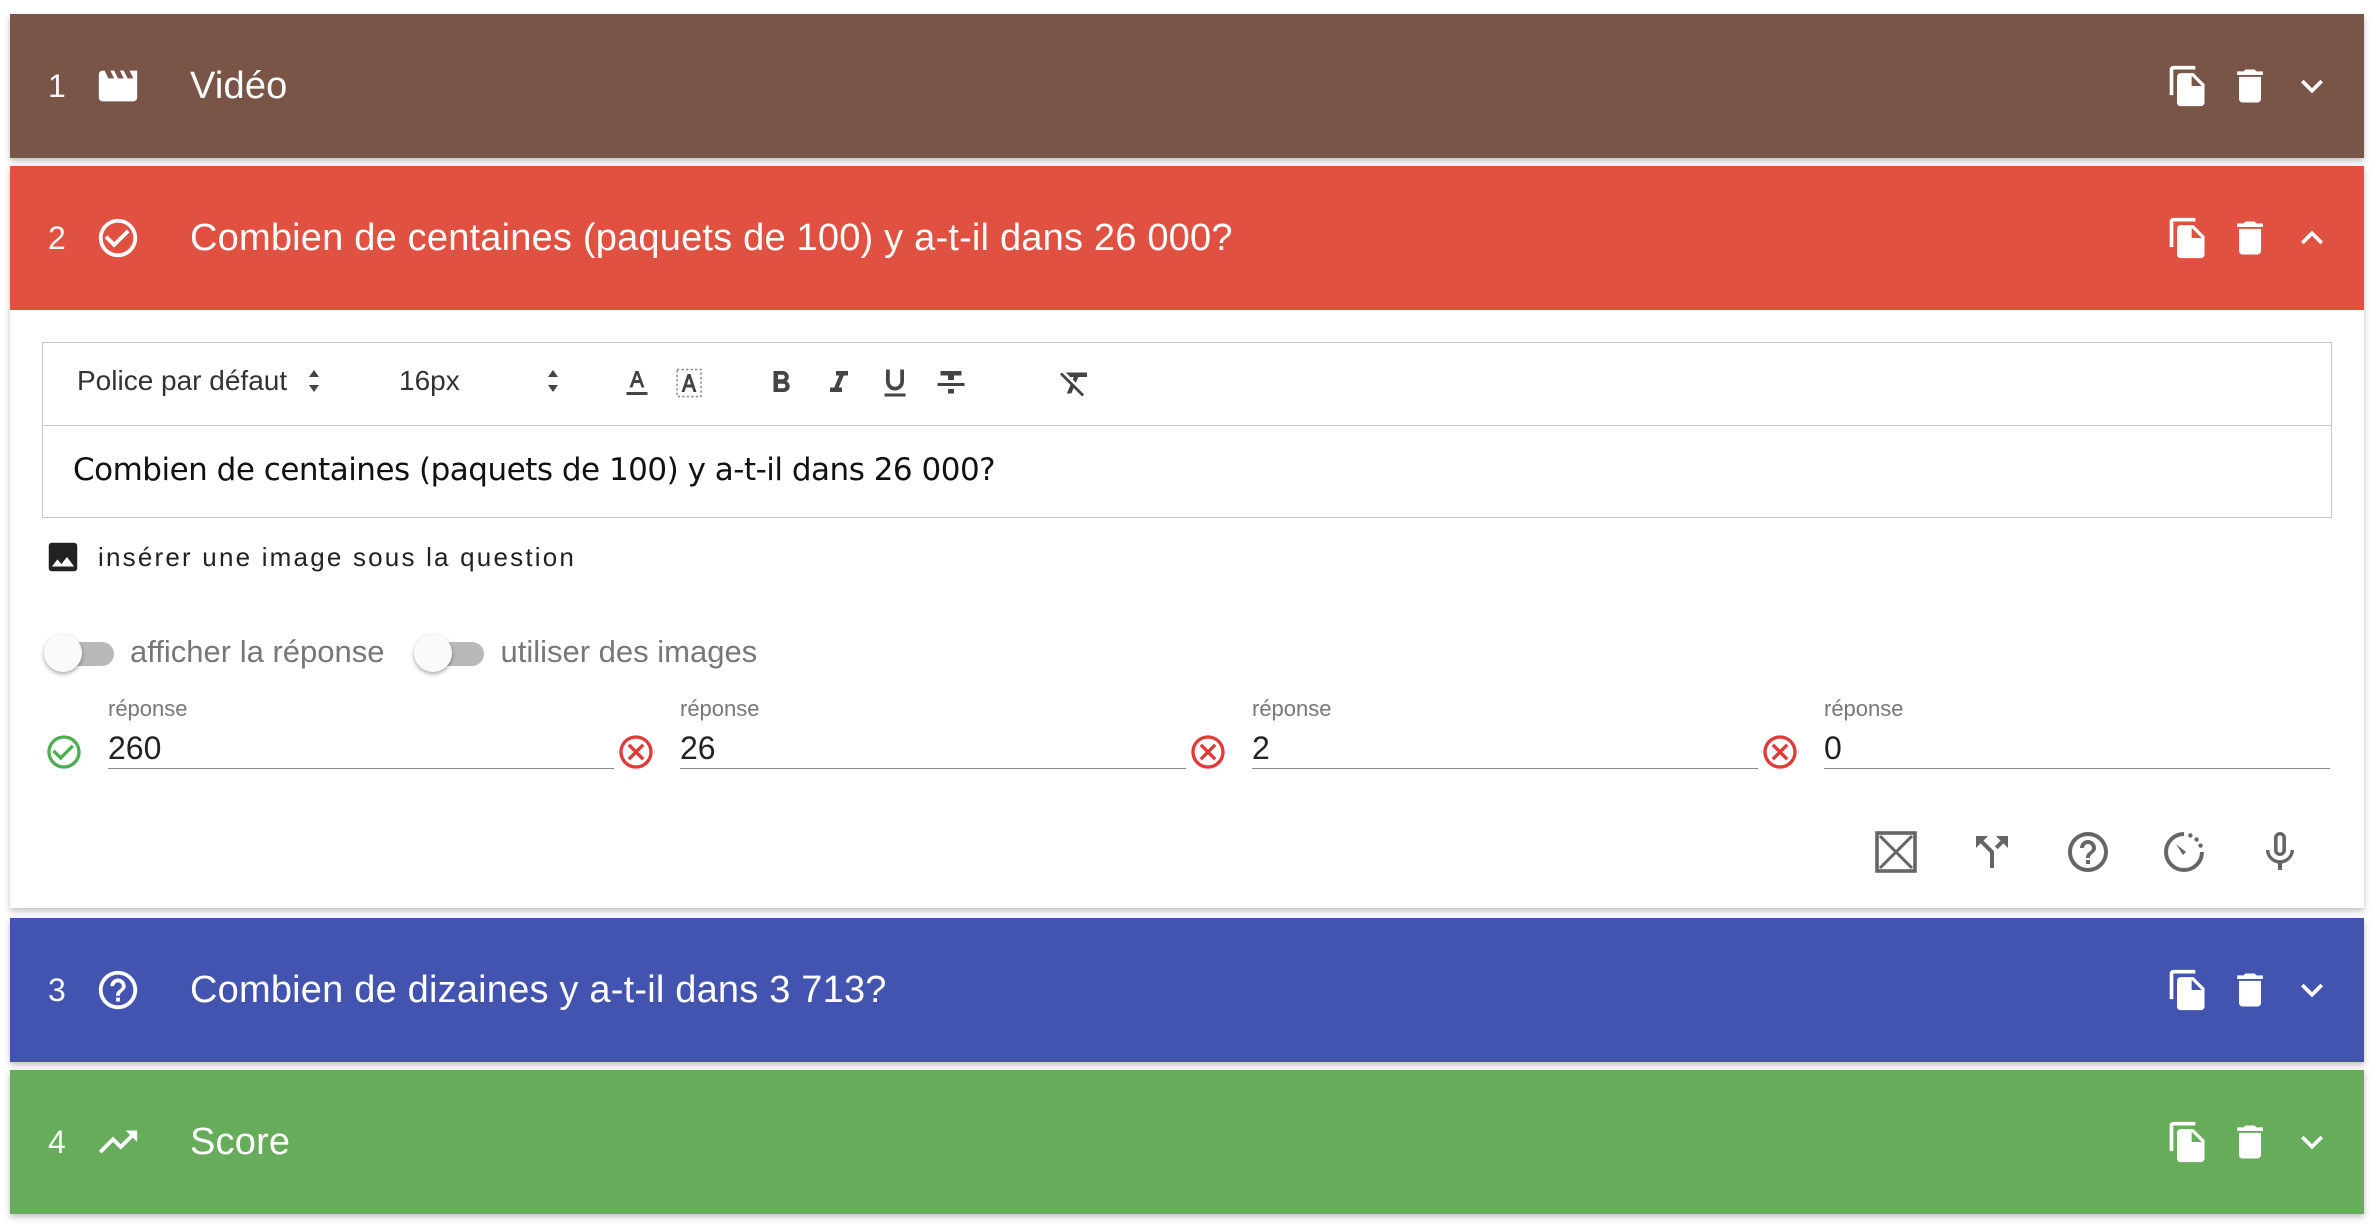 The image size is (2374, 1230). I want to click on chevron-up-icon, so click(2312, 238).